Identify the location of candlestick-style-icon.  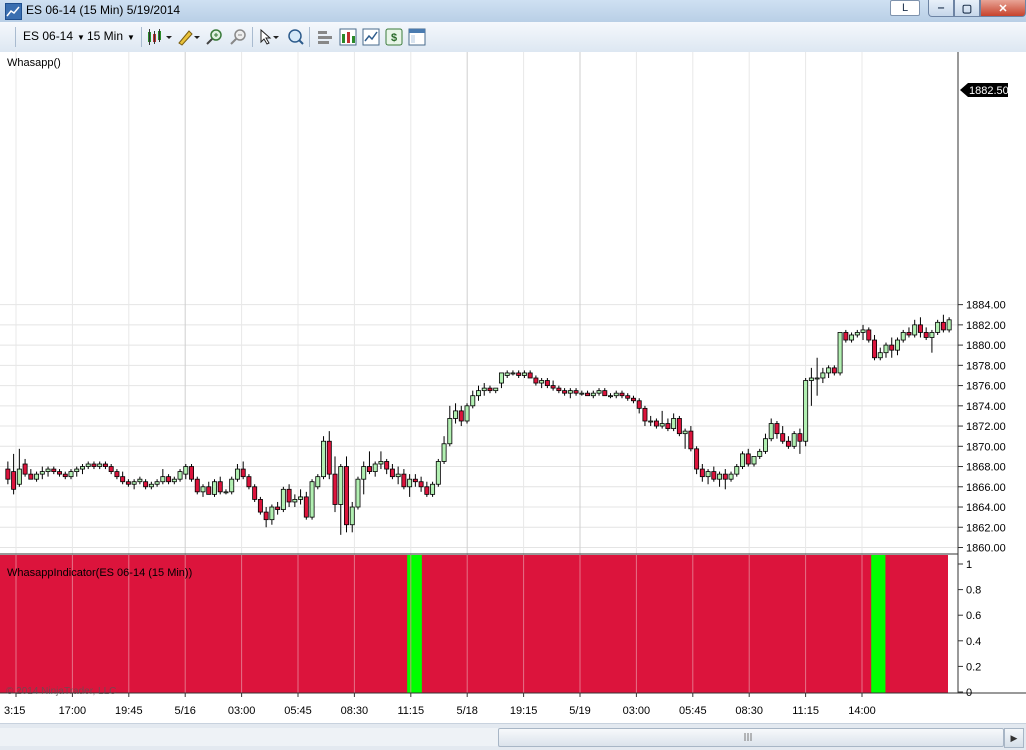
(159, 37).